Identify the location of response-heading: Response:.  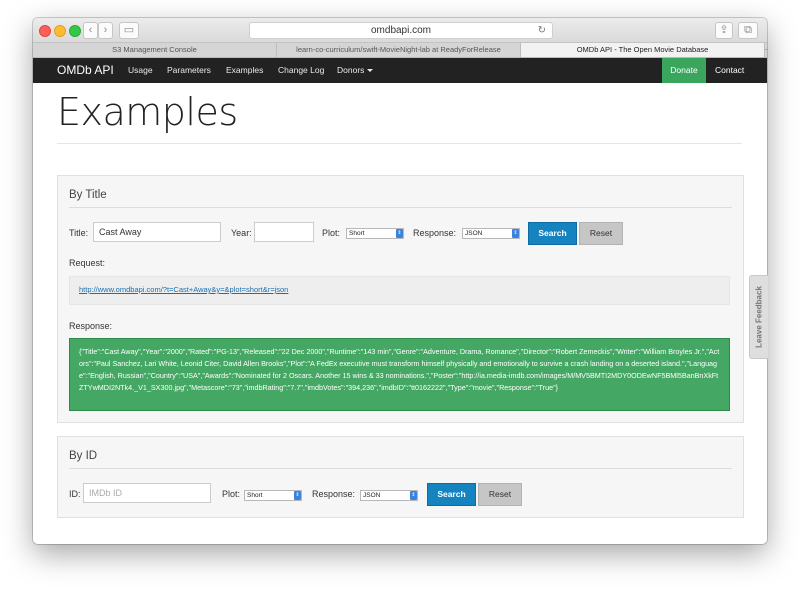
(91, 326).